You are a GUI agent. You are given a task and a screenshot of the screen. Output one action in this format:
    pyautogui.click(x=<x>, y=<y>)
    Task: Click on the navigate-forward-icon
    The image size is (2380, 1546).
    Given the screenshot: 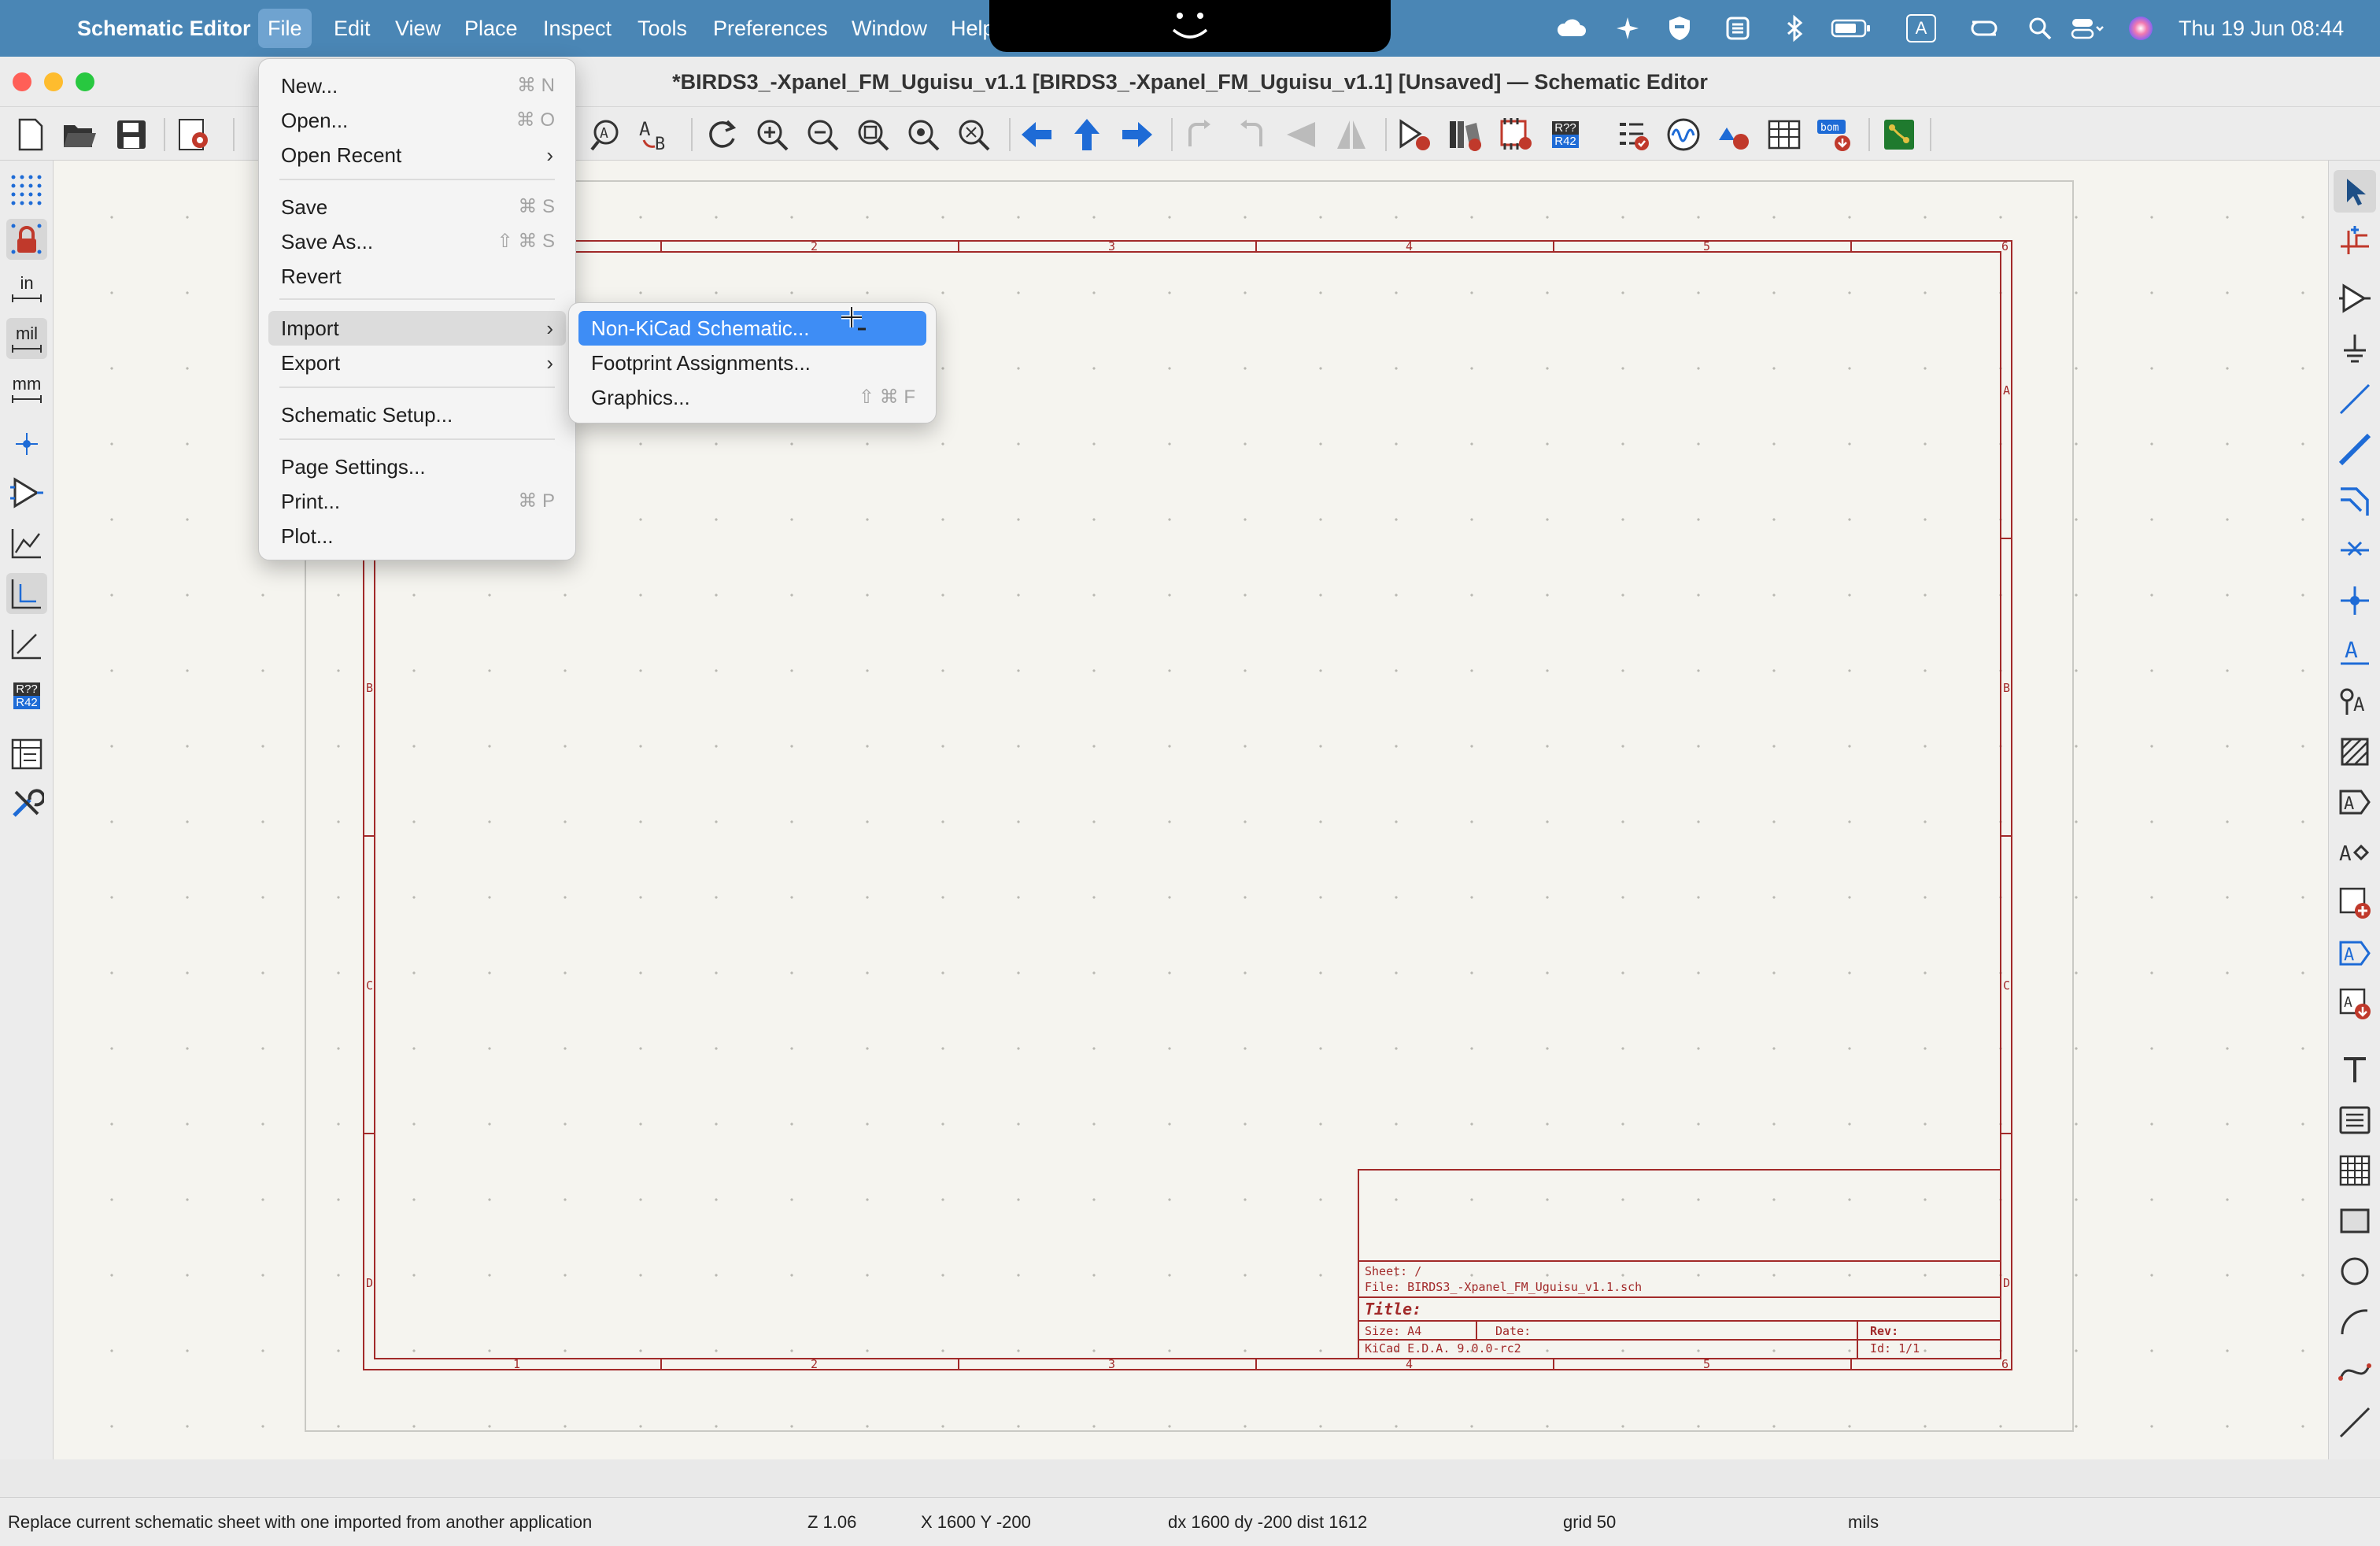 What is the action you would take?
    pyautogui.click(x=1137, y=135)
    